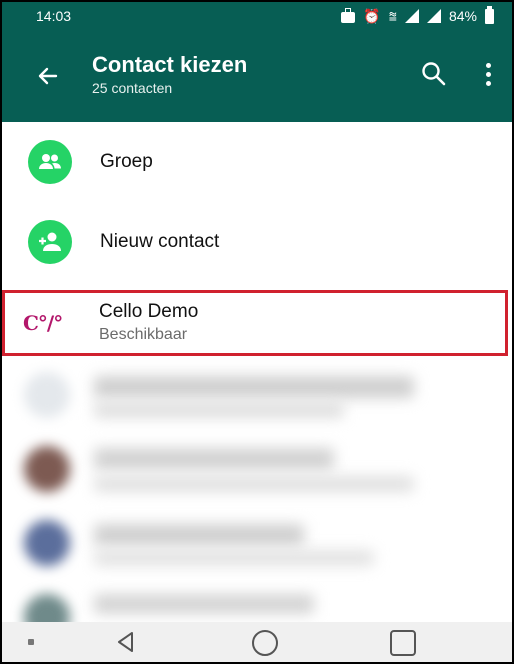 This screenshot has width=514, height=664. What do you see at coordinates (170, 64) in the screenshot?
I see `page-title: Contact kiezen` at bounding box center [170, 64].